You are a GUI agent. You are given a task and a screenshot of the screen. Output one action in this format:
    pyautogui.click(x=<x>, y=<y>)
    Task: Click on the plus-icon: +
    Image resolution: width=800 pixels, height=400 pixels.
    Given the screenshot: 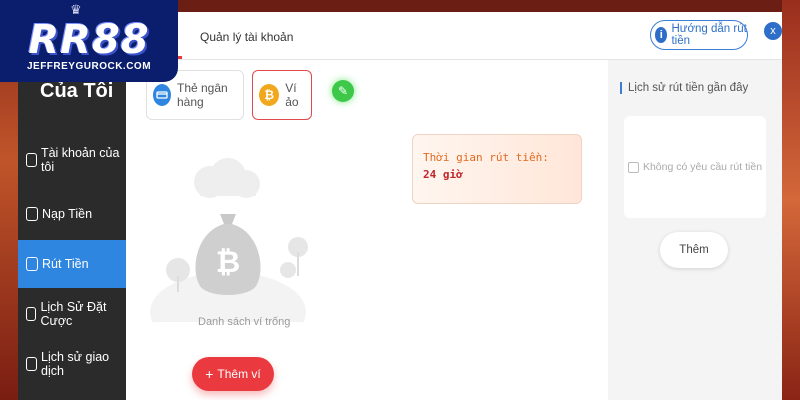 What is the action you would take?
    pyautogui.click(x=209, y=374)
    